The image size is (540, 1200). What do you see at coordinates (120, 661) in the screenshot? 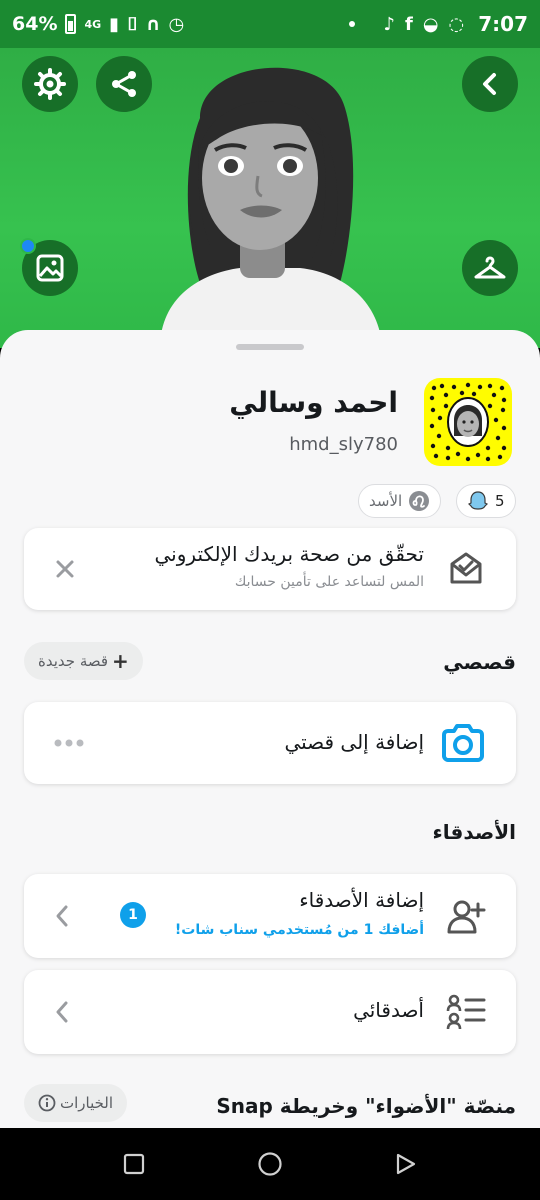
I see `plus-icon: +` at bounding box center [120, 661].